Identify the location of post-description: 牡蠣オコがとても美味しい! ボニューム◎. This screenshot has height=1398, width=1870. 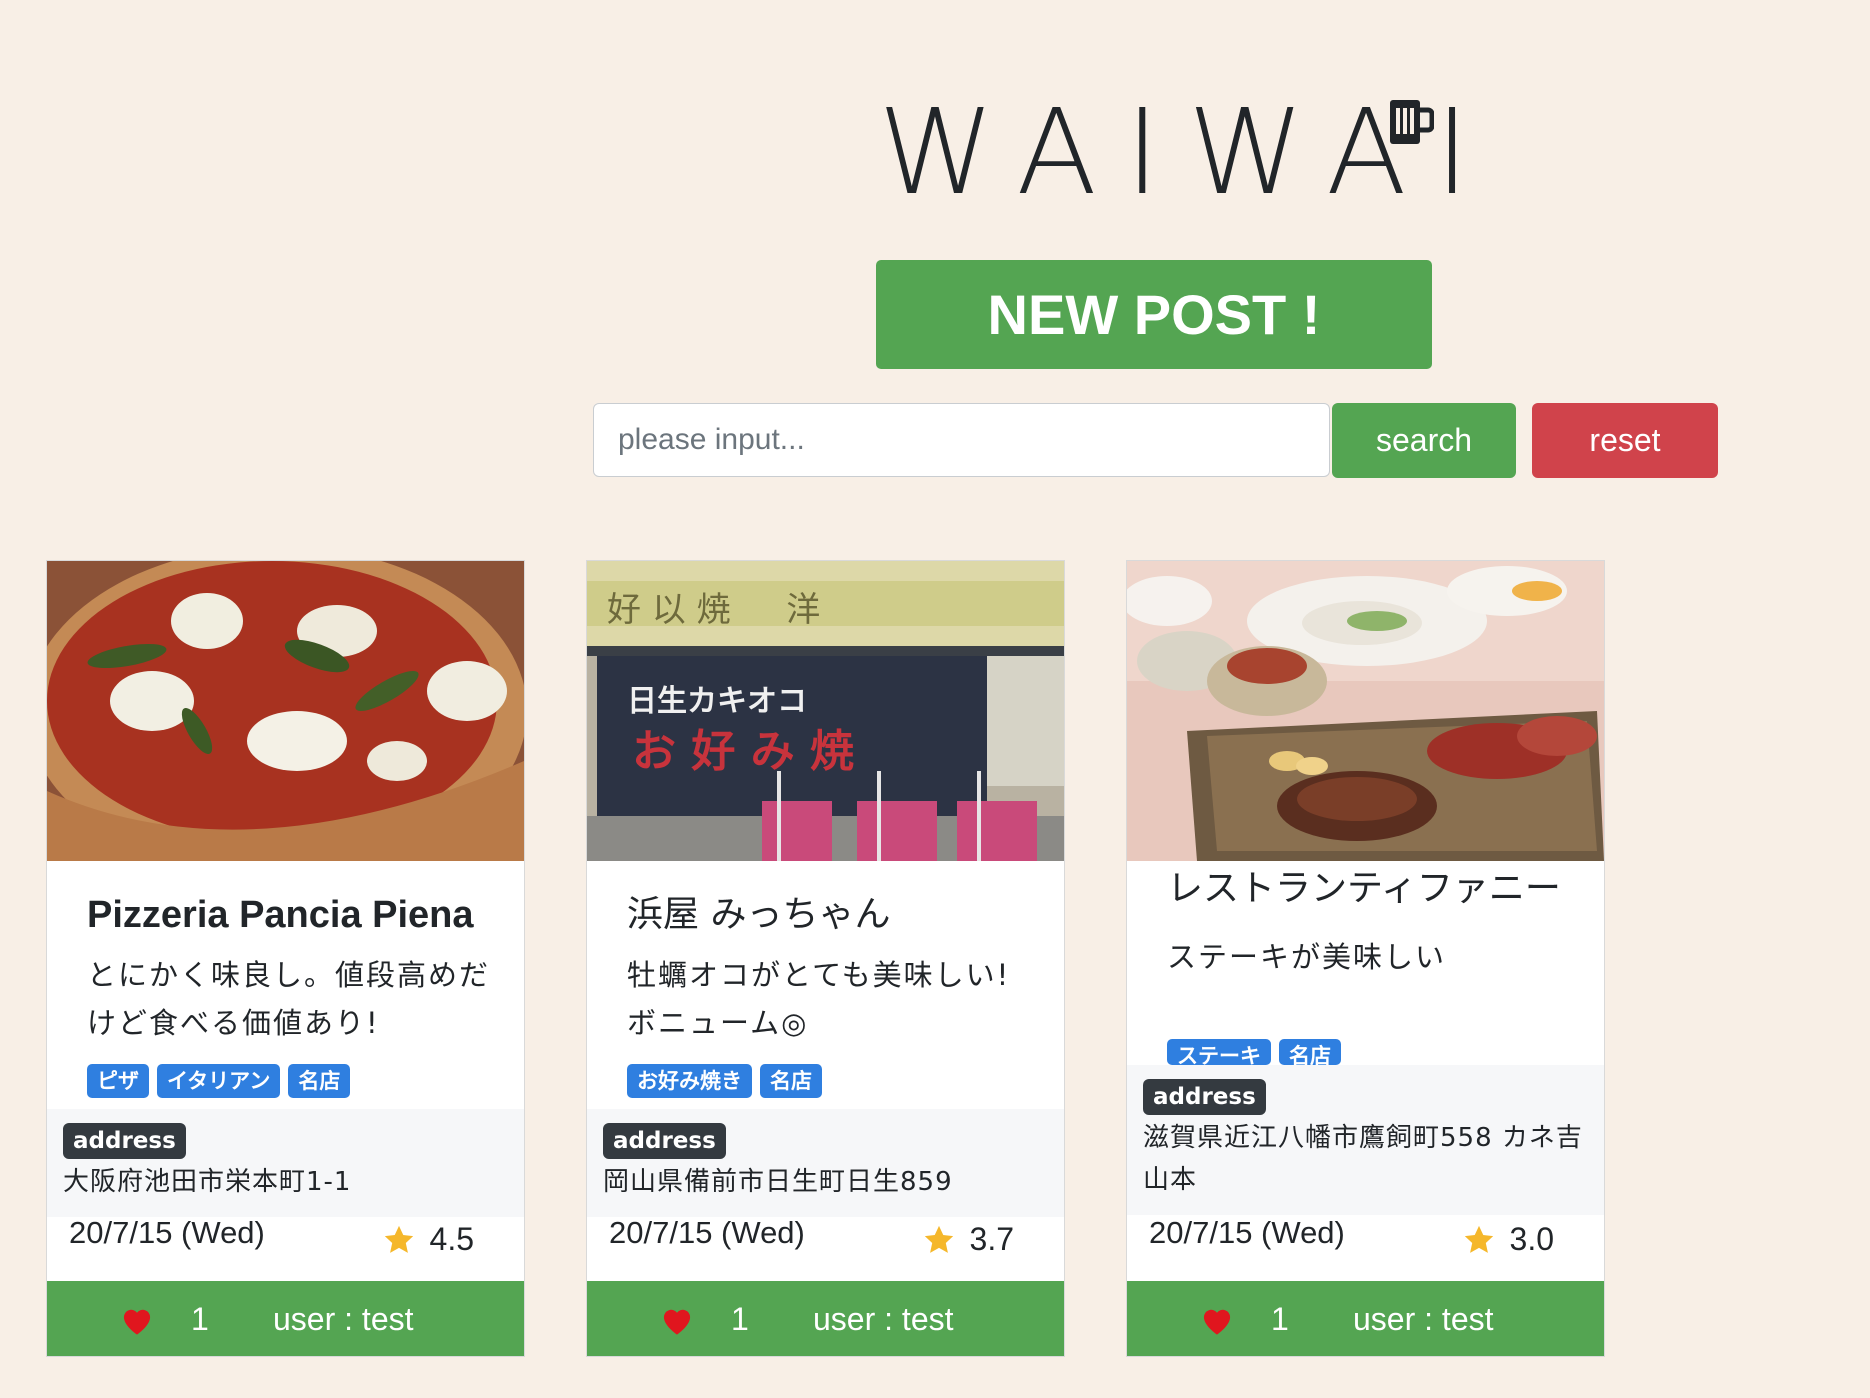
(834, 999).